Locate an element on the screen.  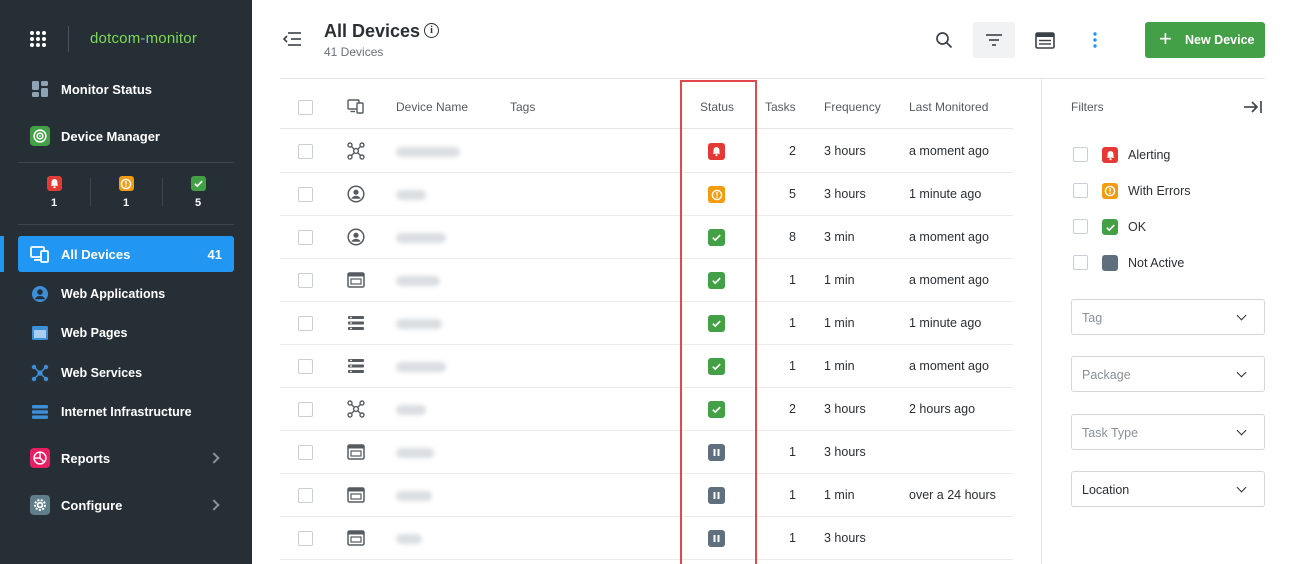
errors-count: 1 is located at coordinates (126, 194).